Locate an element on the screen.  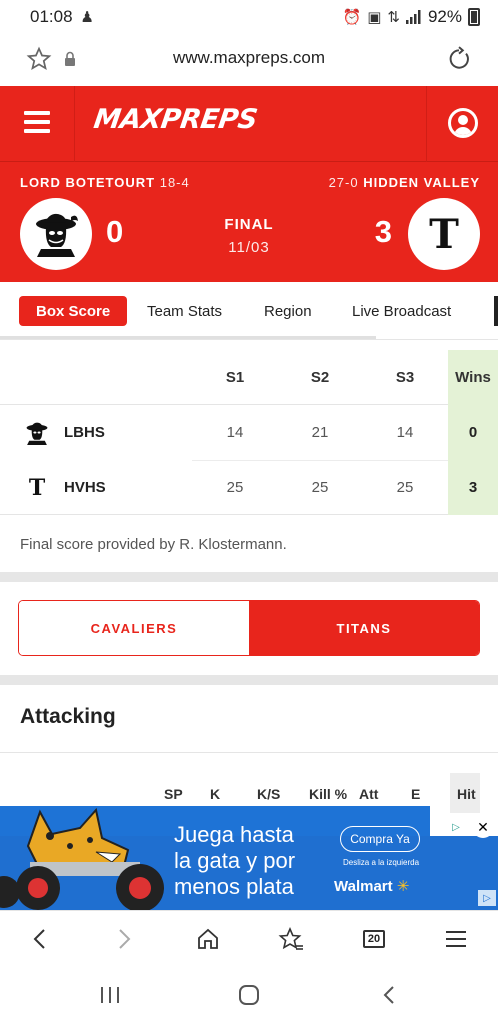
wins-value: 3 is located at coordinates (473, 487).